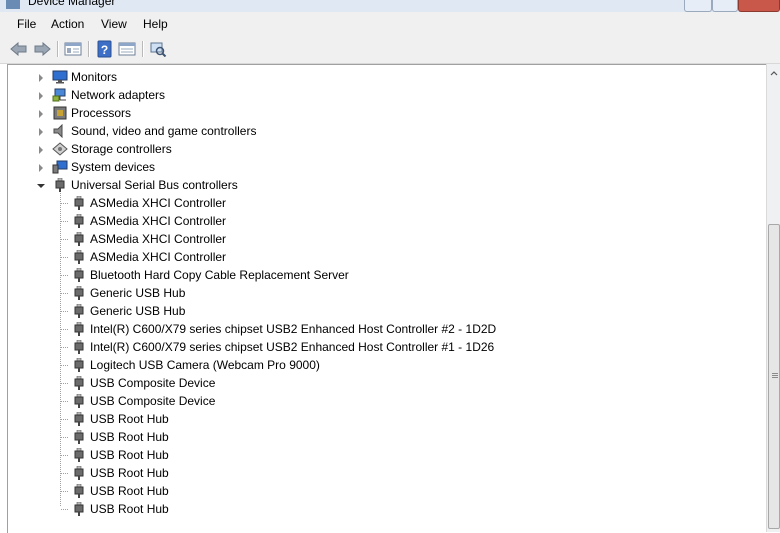 This screenshot has width=780, height=533. Describe the element at coordinates (105, 49) in the screenshot. I see `help-icon: ?` at that location.